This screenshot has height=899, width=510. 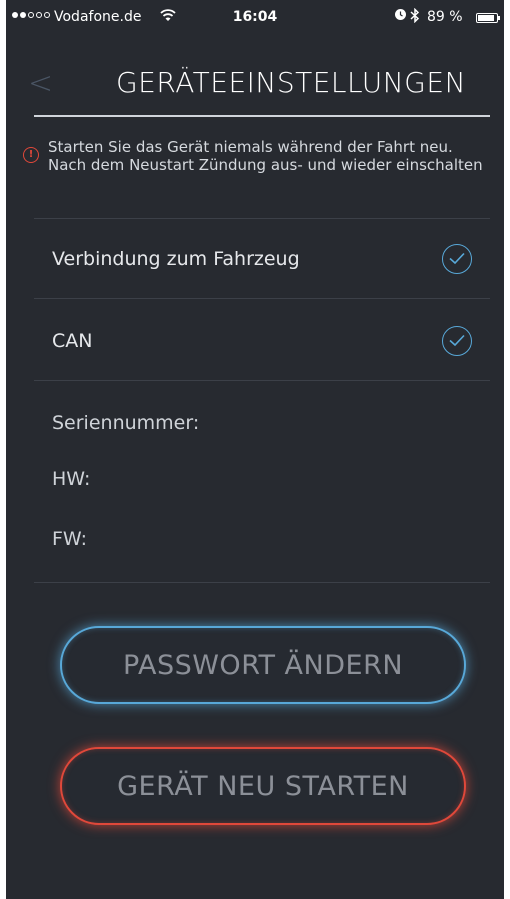 I want to click on change-password-button: PASSWORT ÄNDERN, so click(x=263, y=665).